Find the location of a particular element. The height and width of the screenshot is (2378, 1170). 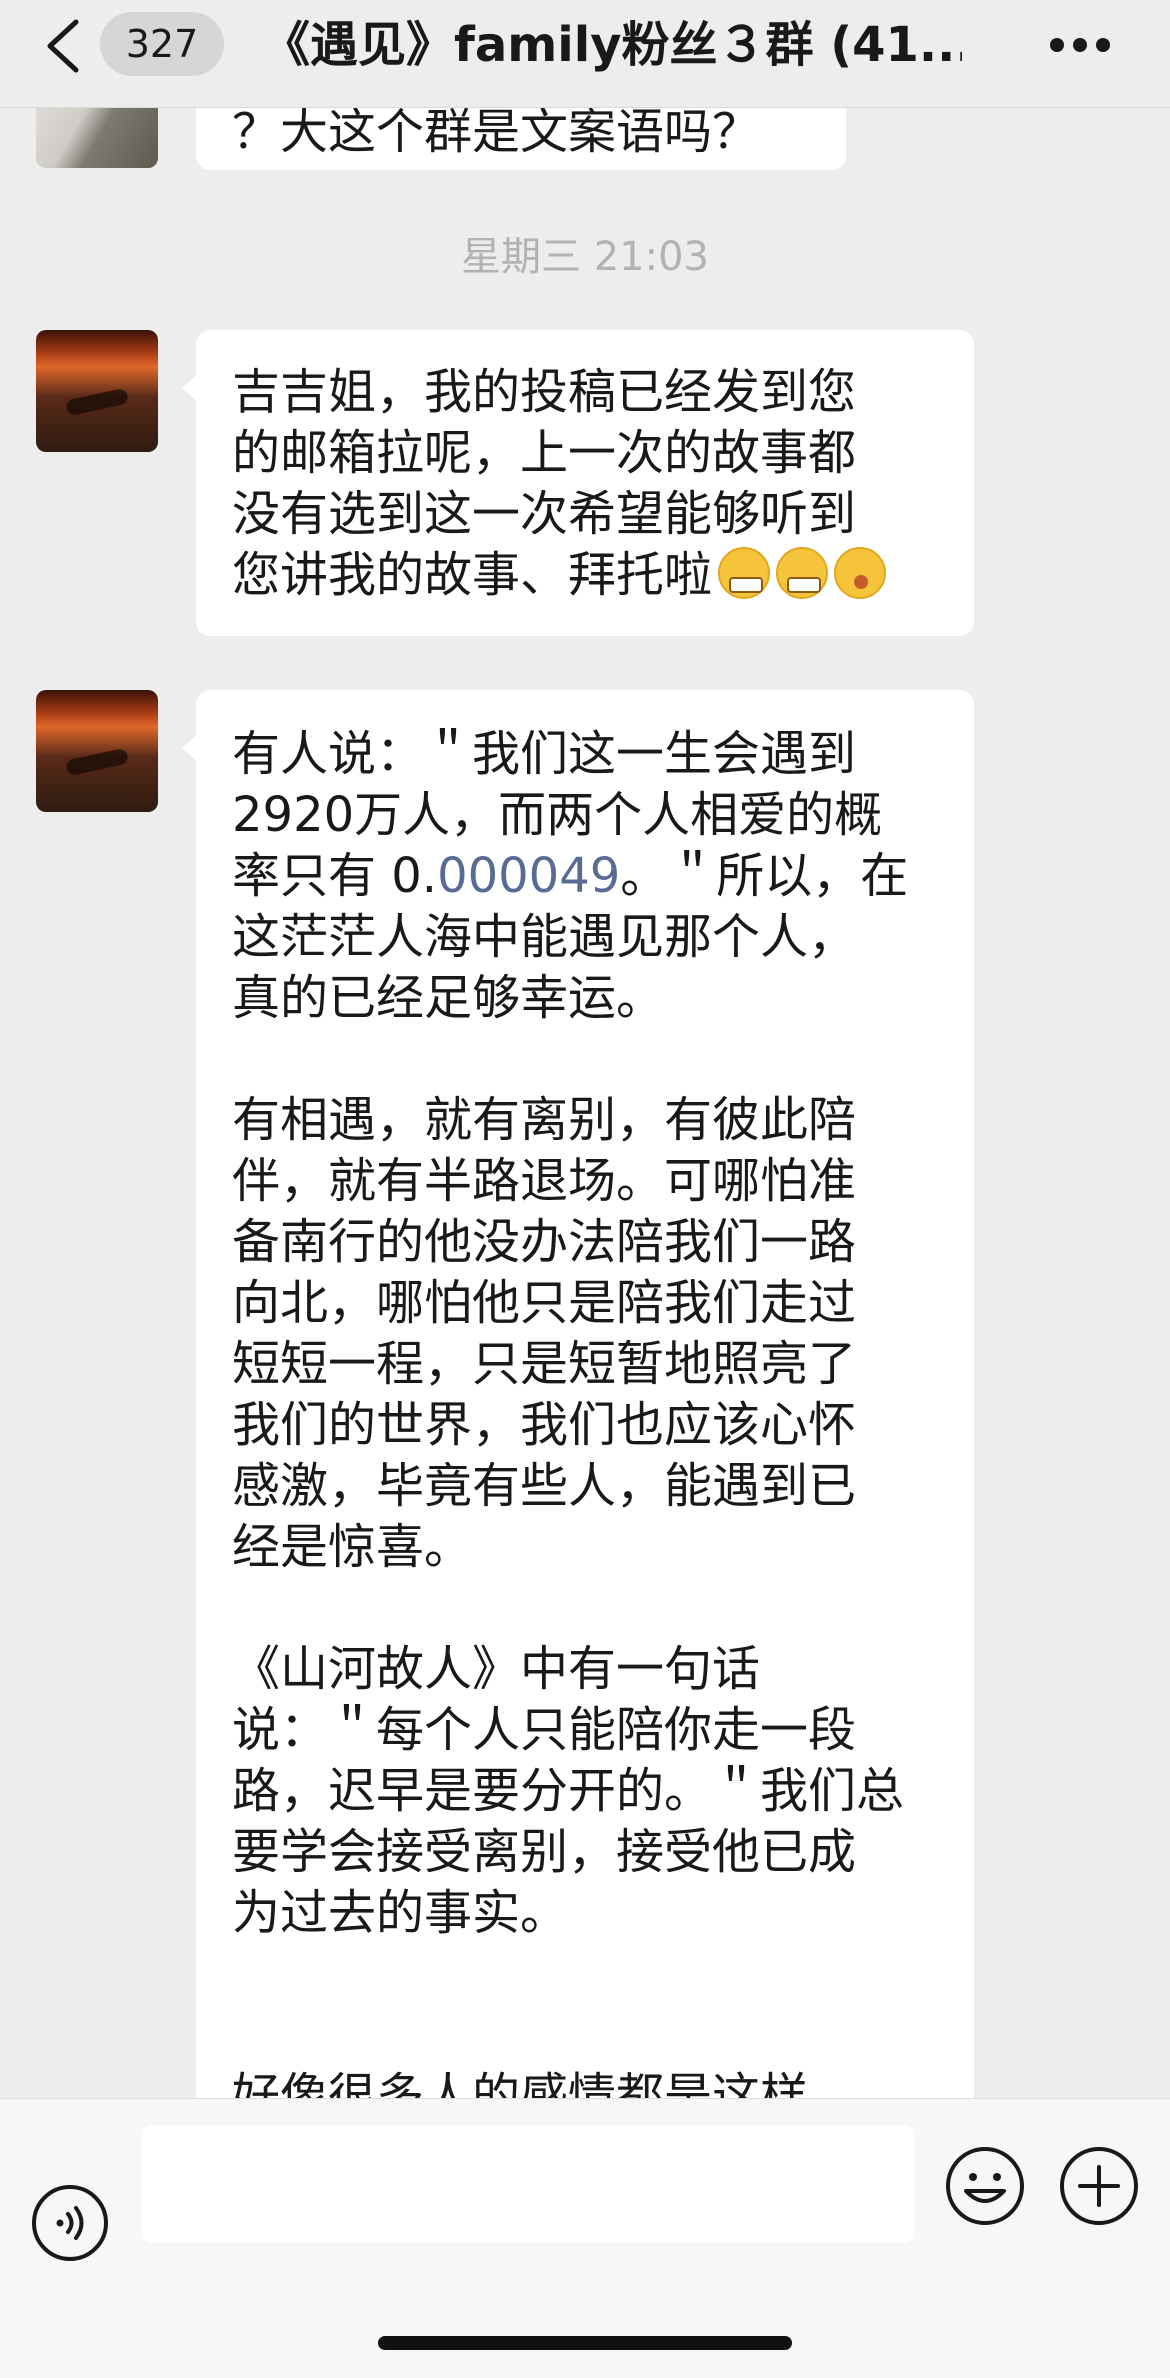

message-line: 说：＂每个人只能陪你走一段 is located at coordinates (544, 1730).